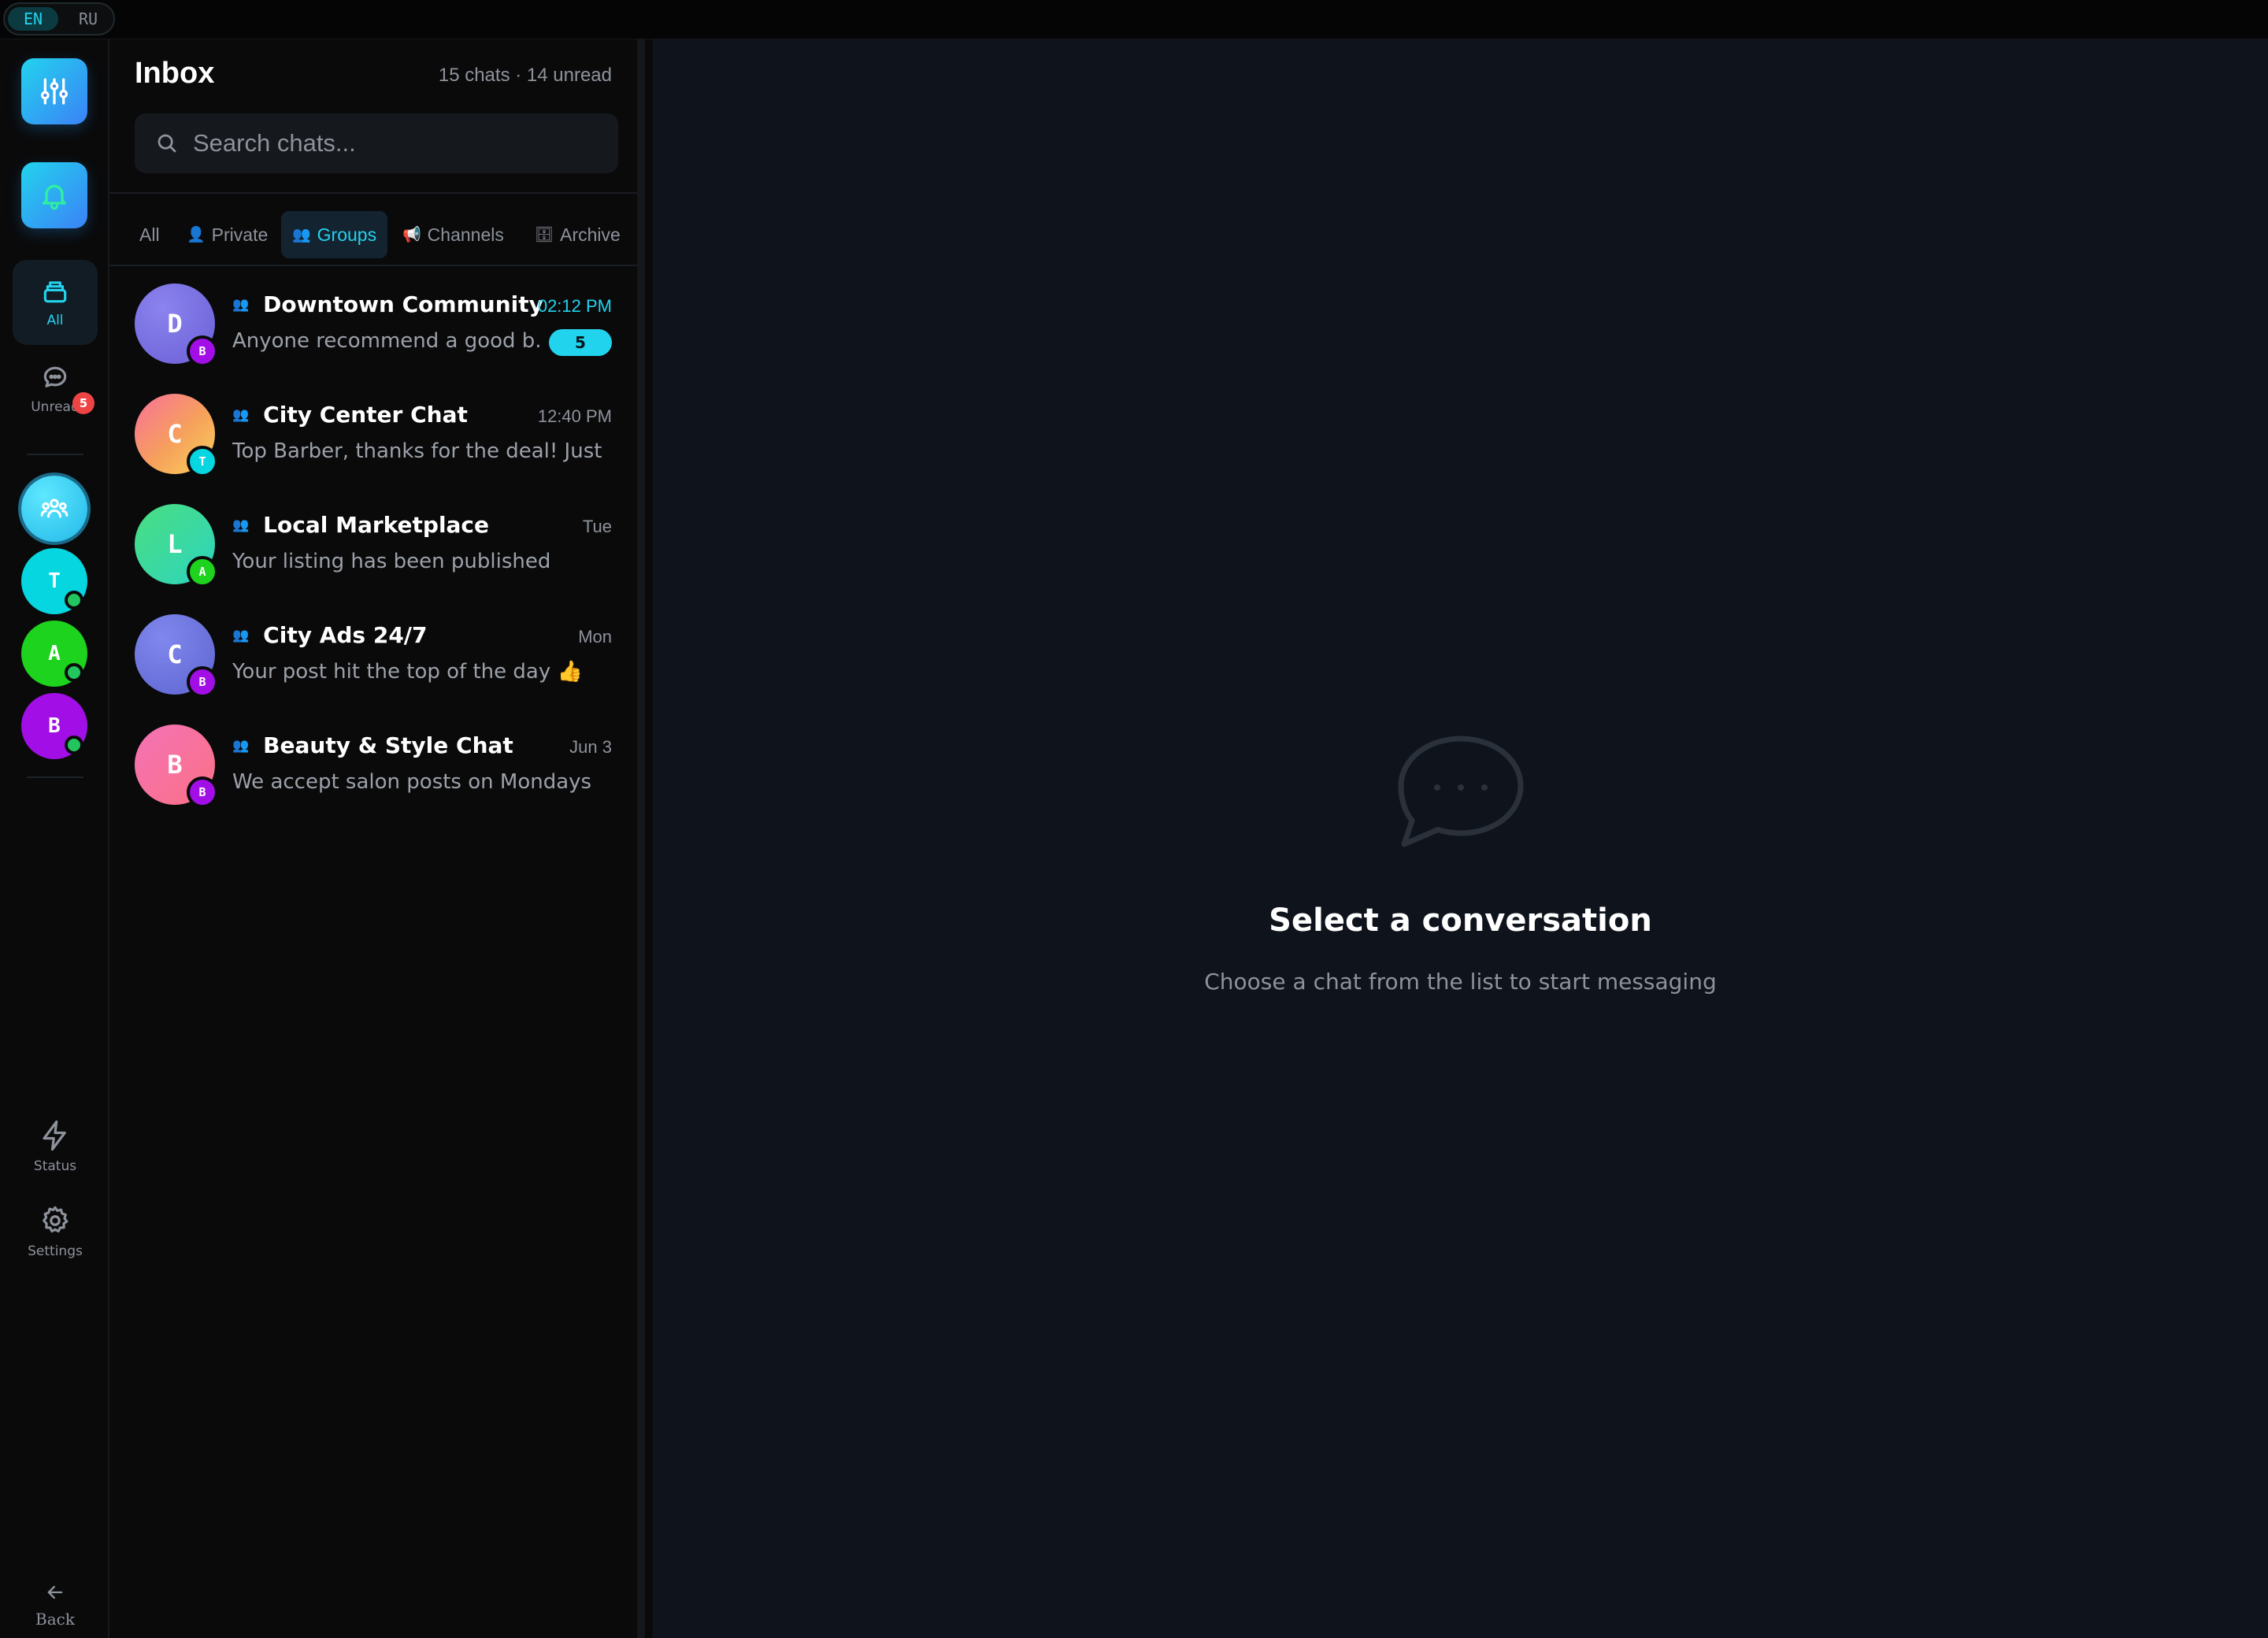  What do you see at coordinates (347, 234) in the screenshot?
I see `tab-groups-label: Groups` at bounding box center [347, 234].